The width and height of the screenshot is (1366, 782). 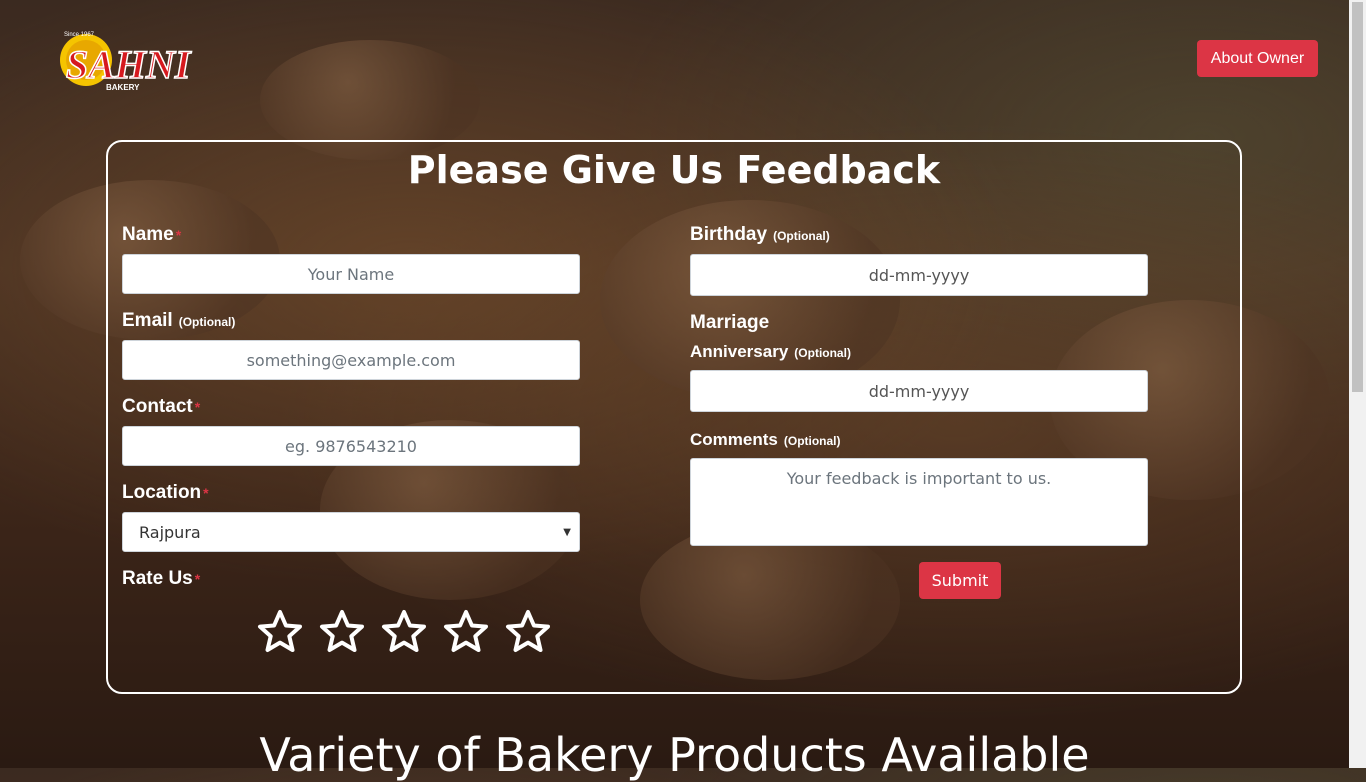 What do you see at coordinates (770, 351) in the screenshot?
I see `anniversary-label: Anniversary (Optional)` at bounding box center [770, 351].